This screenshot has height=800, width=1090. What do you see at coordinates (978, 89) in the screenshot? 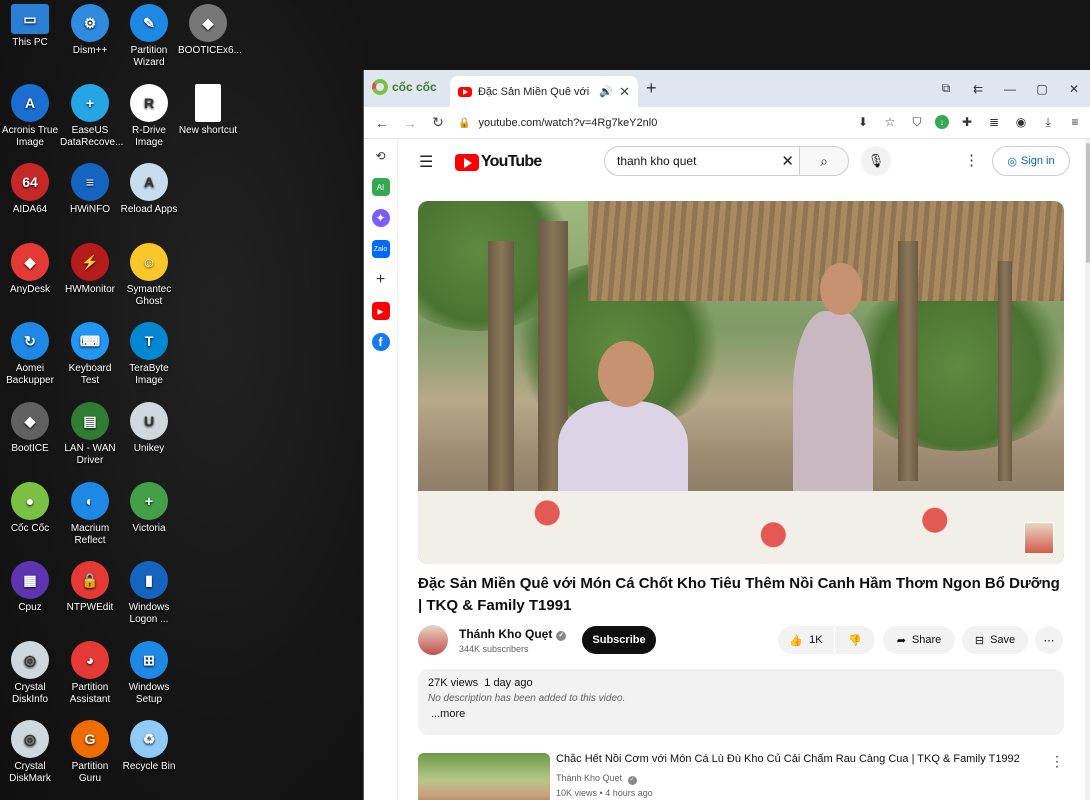
I see `back-arrow-tabs-icon: ⇇` at bounding box center [978, 89].